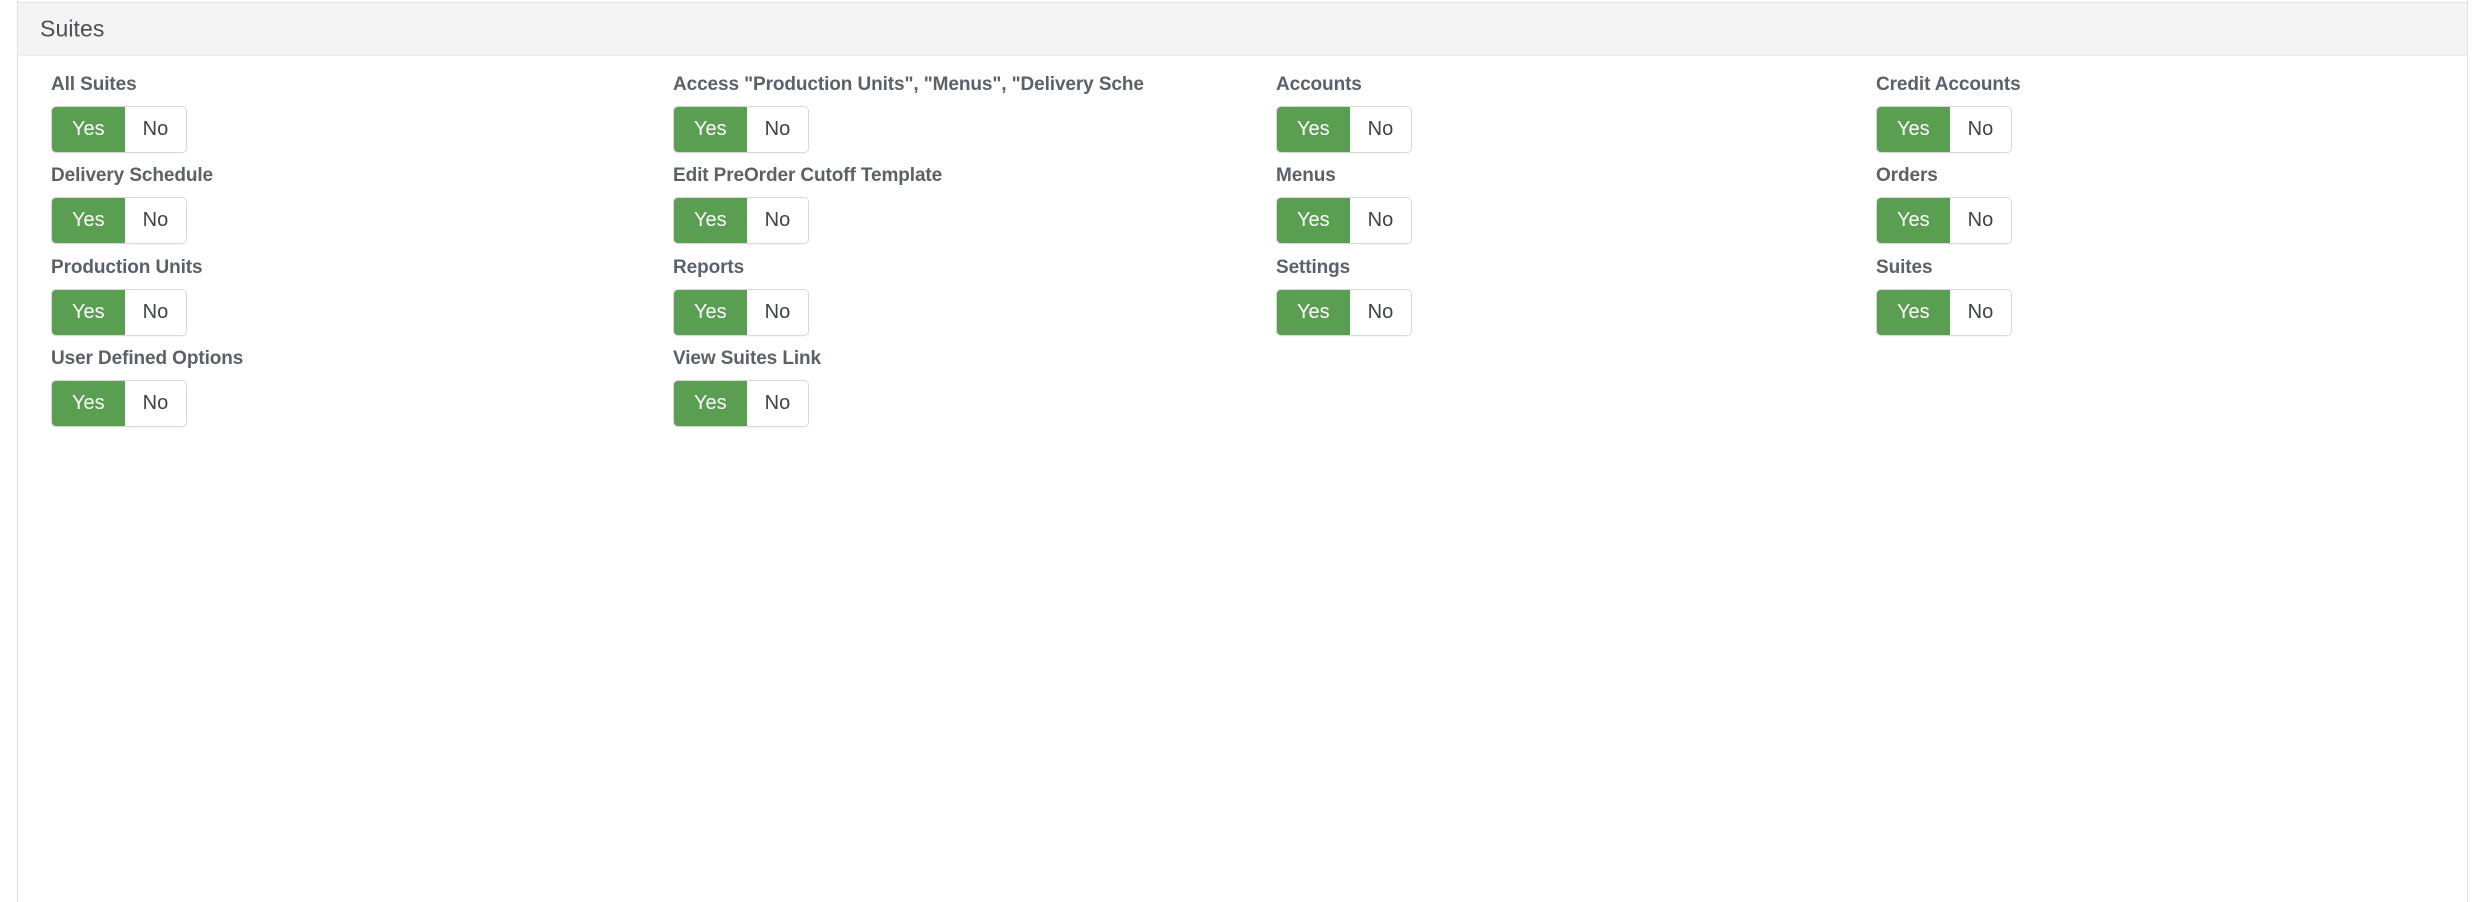  I want to click on permission-item: Suites Yes No, so click(1944, 296).